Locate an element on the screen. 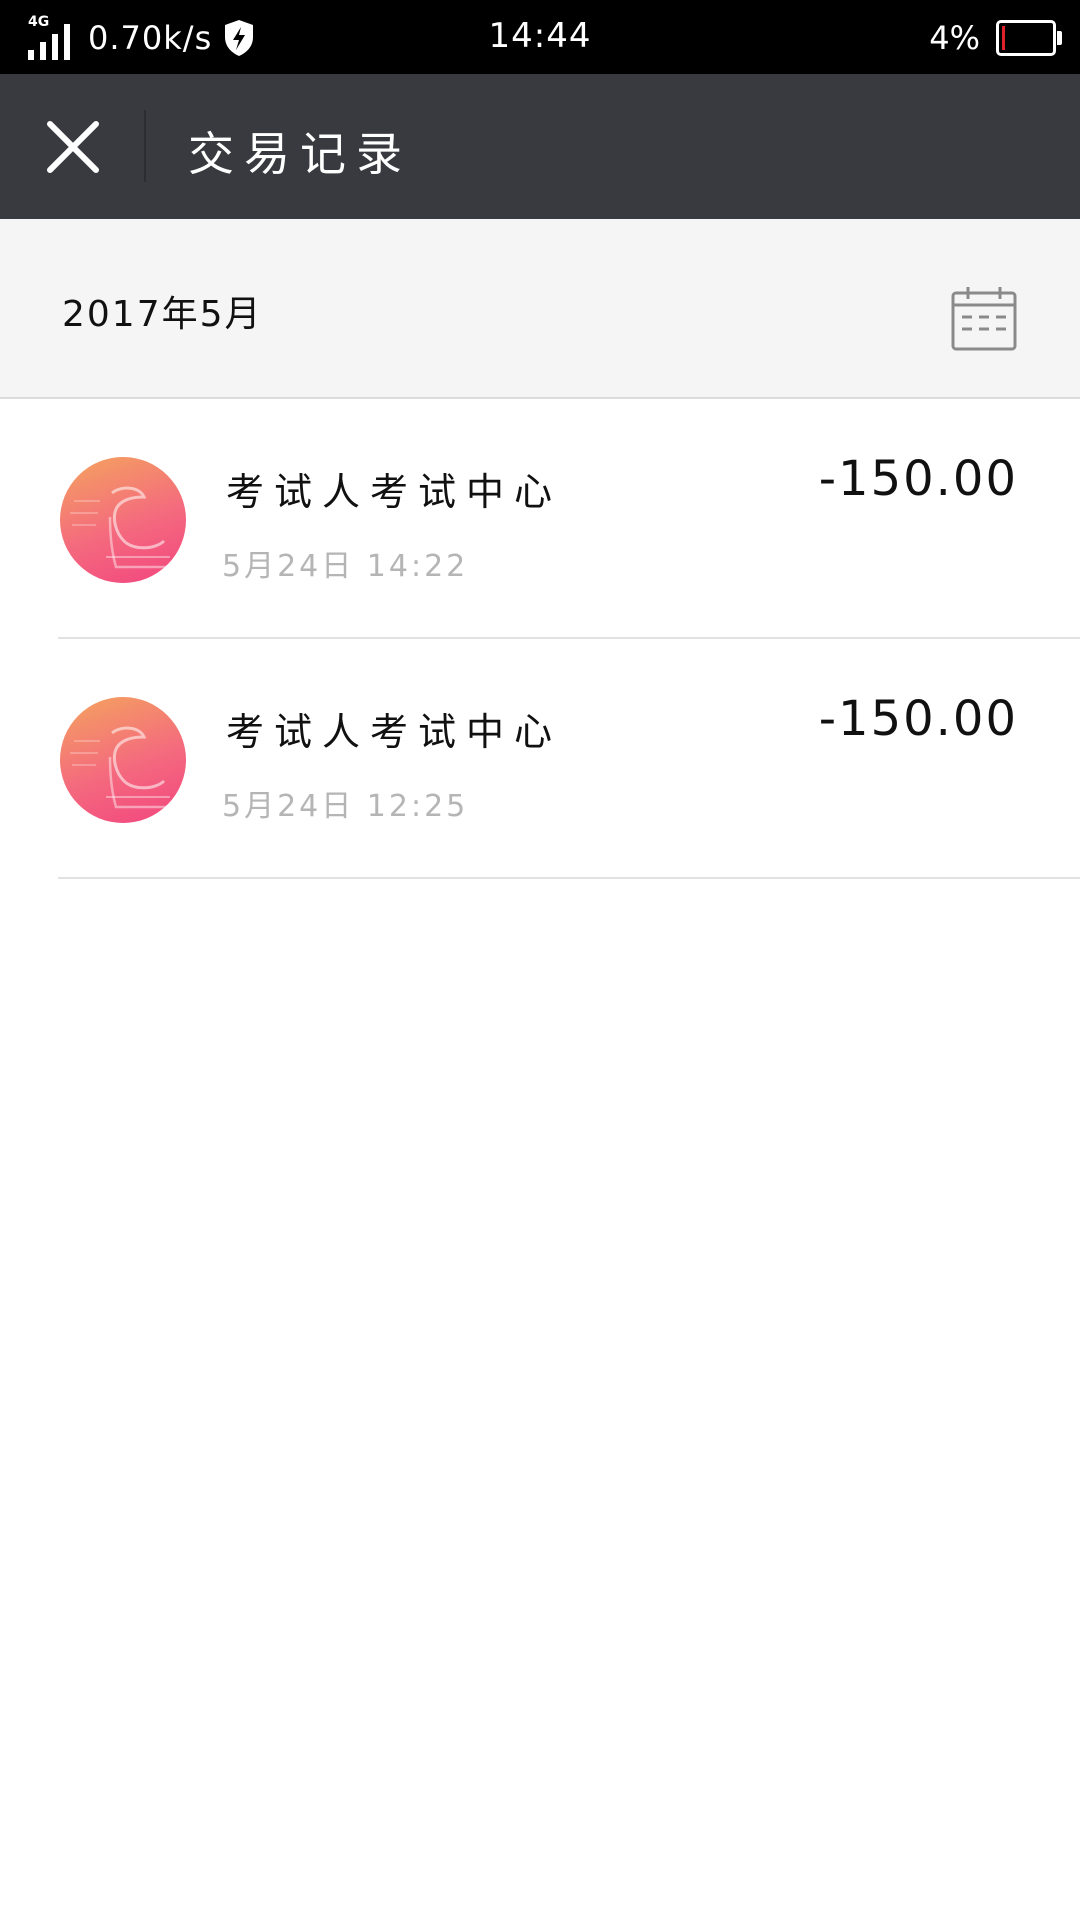 The image size is (1080, 1920). battery-percent: 4% is located at coordinates (954, 38).